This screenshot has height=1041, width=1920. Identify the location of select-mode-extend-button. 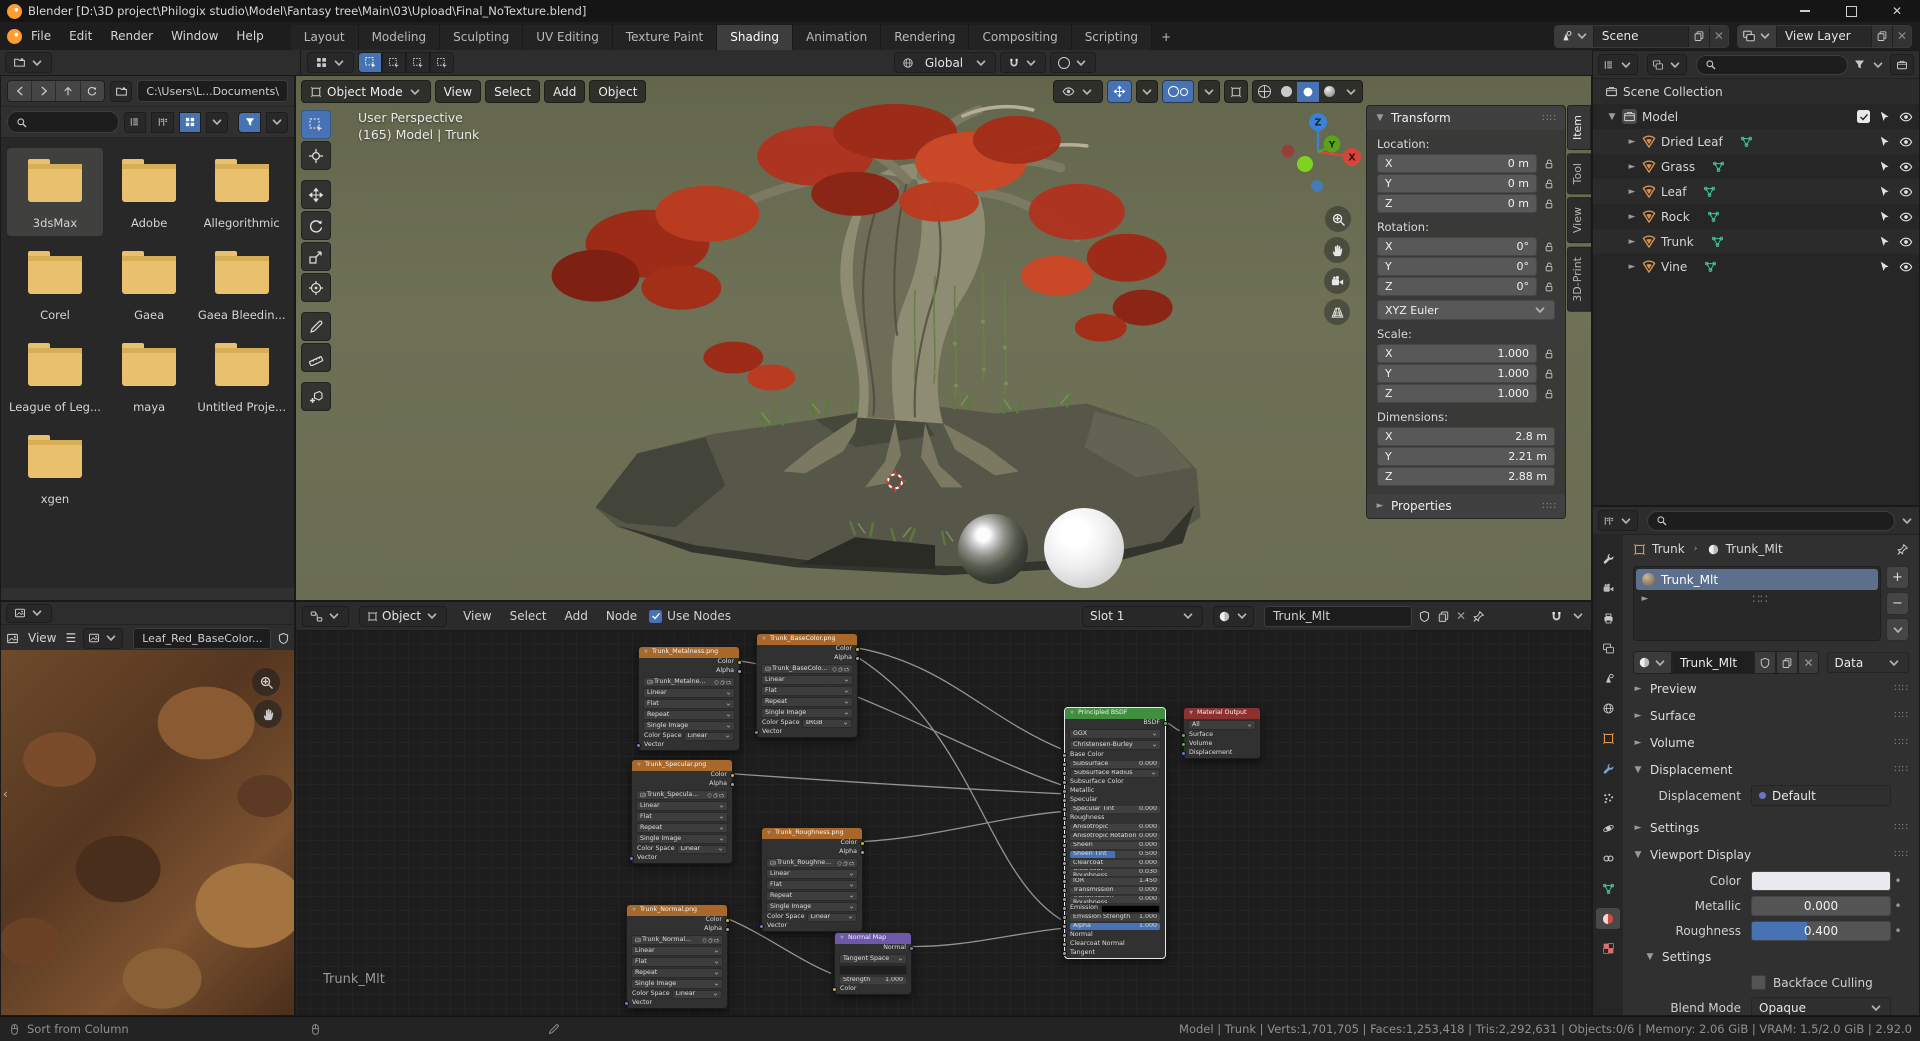
(394, 62).